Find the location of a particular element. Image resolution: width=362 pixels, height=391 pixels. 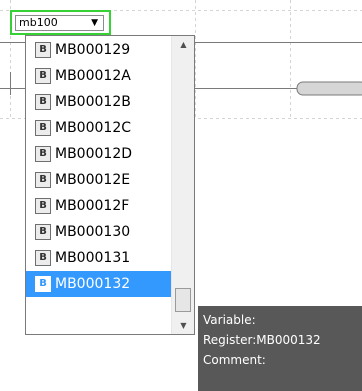

list-item-label: MB00012E is located at coordinates (93, 180).